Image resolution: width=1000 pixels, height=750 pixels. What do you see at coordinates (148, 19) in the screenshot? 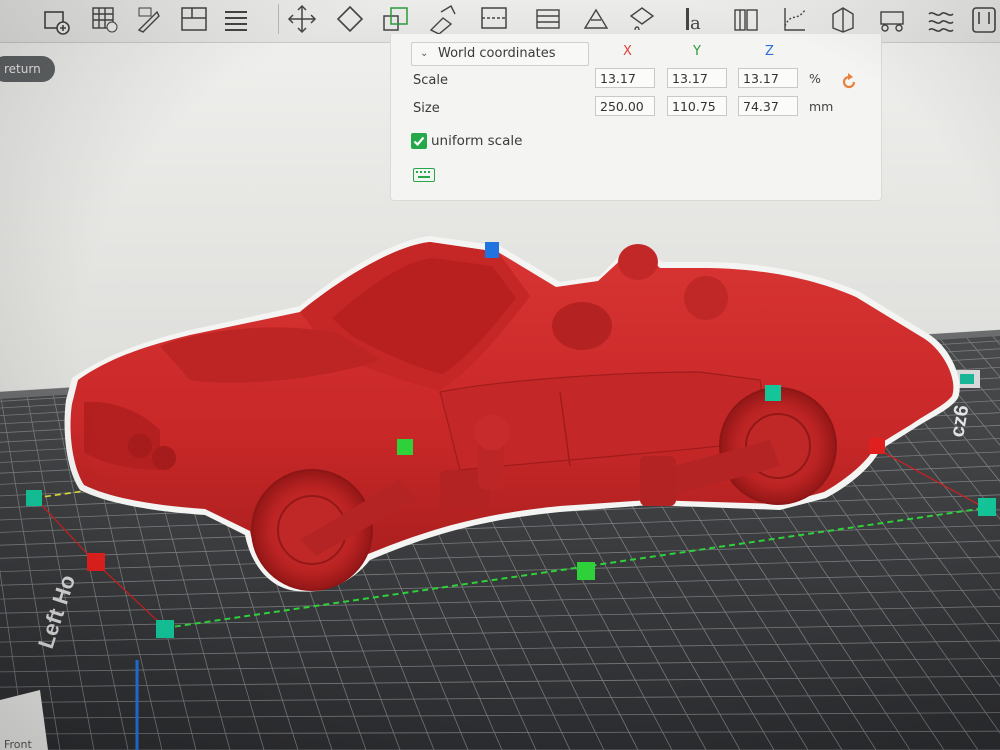
I see `auto-orient-icon` at bounding box center [148, 19].